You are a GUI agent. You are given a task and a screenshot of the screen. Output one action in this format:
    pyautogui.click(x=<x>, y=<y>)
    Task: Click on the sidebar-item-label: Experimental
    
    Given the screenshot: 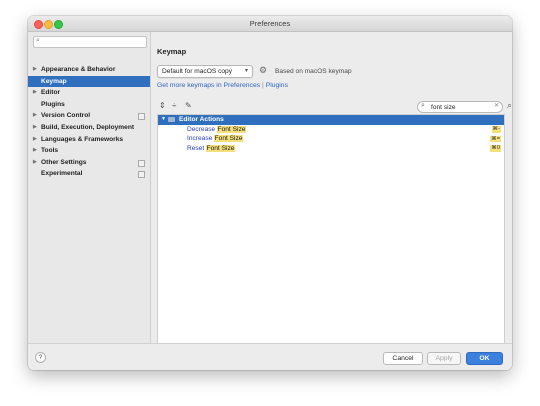 What is the action you would take?
    pyautogui.click(x=62, y=174)
    